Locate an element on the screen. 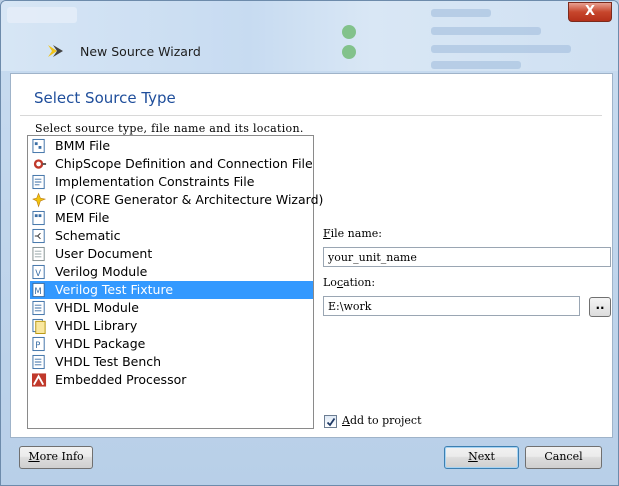  browse-button: .. is located at coordinates (600, 307).